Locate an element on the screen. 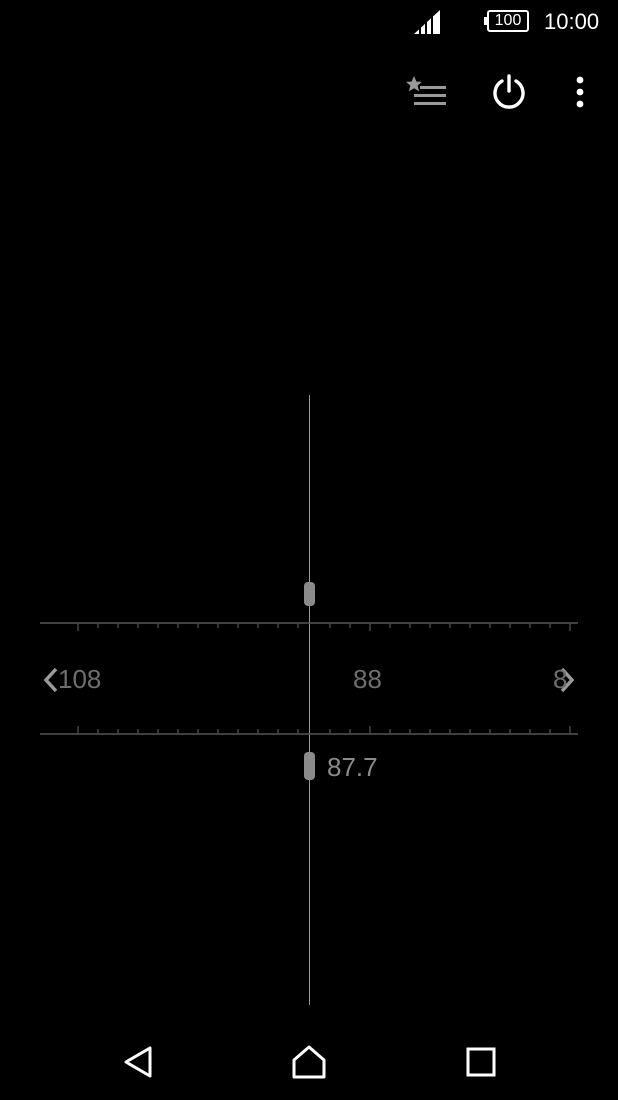 This screenshot has width=618, height=1100. back-button is located at coordinates (138, 1062).